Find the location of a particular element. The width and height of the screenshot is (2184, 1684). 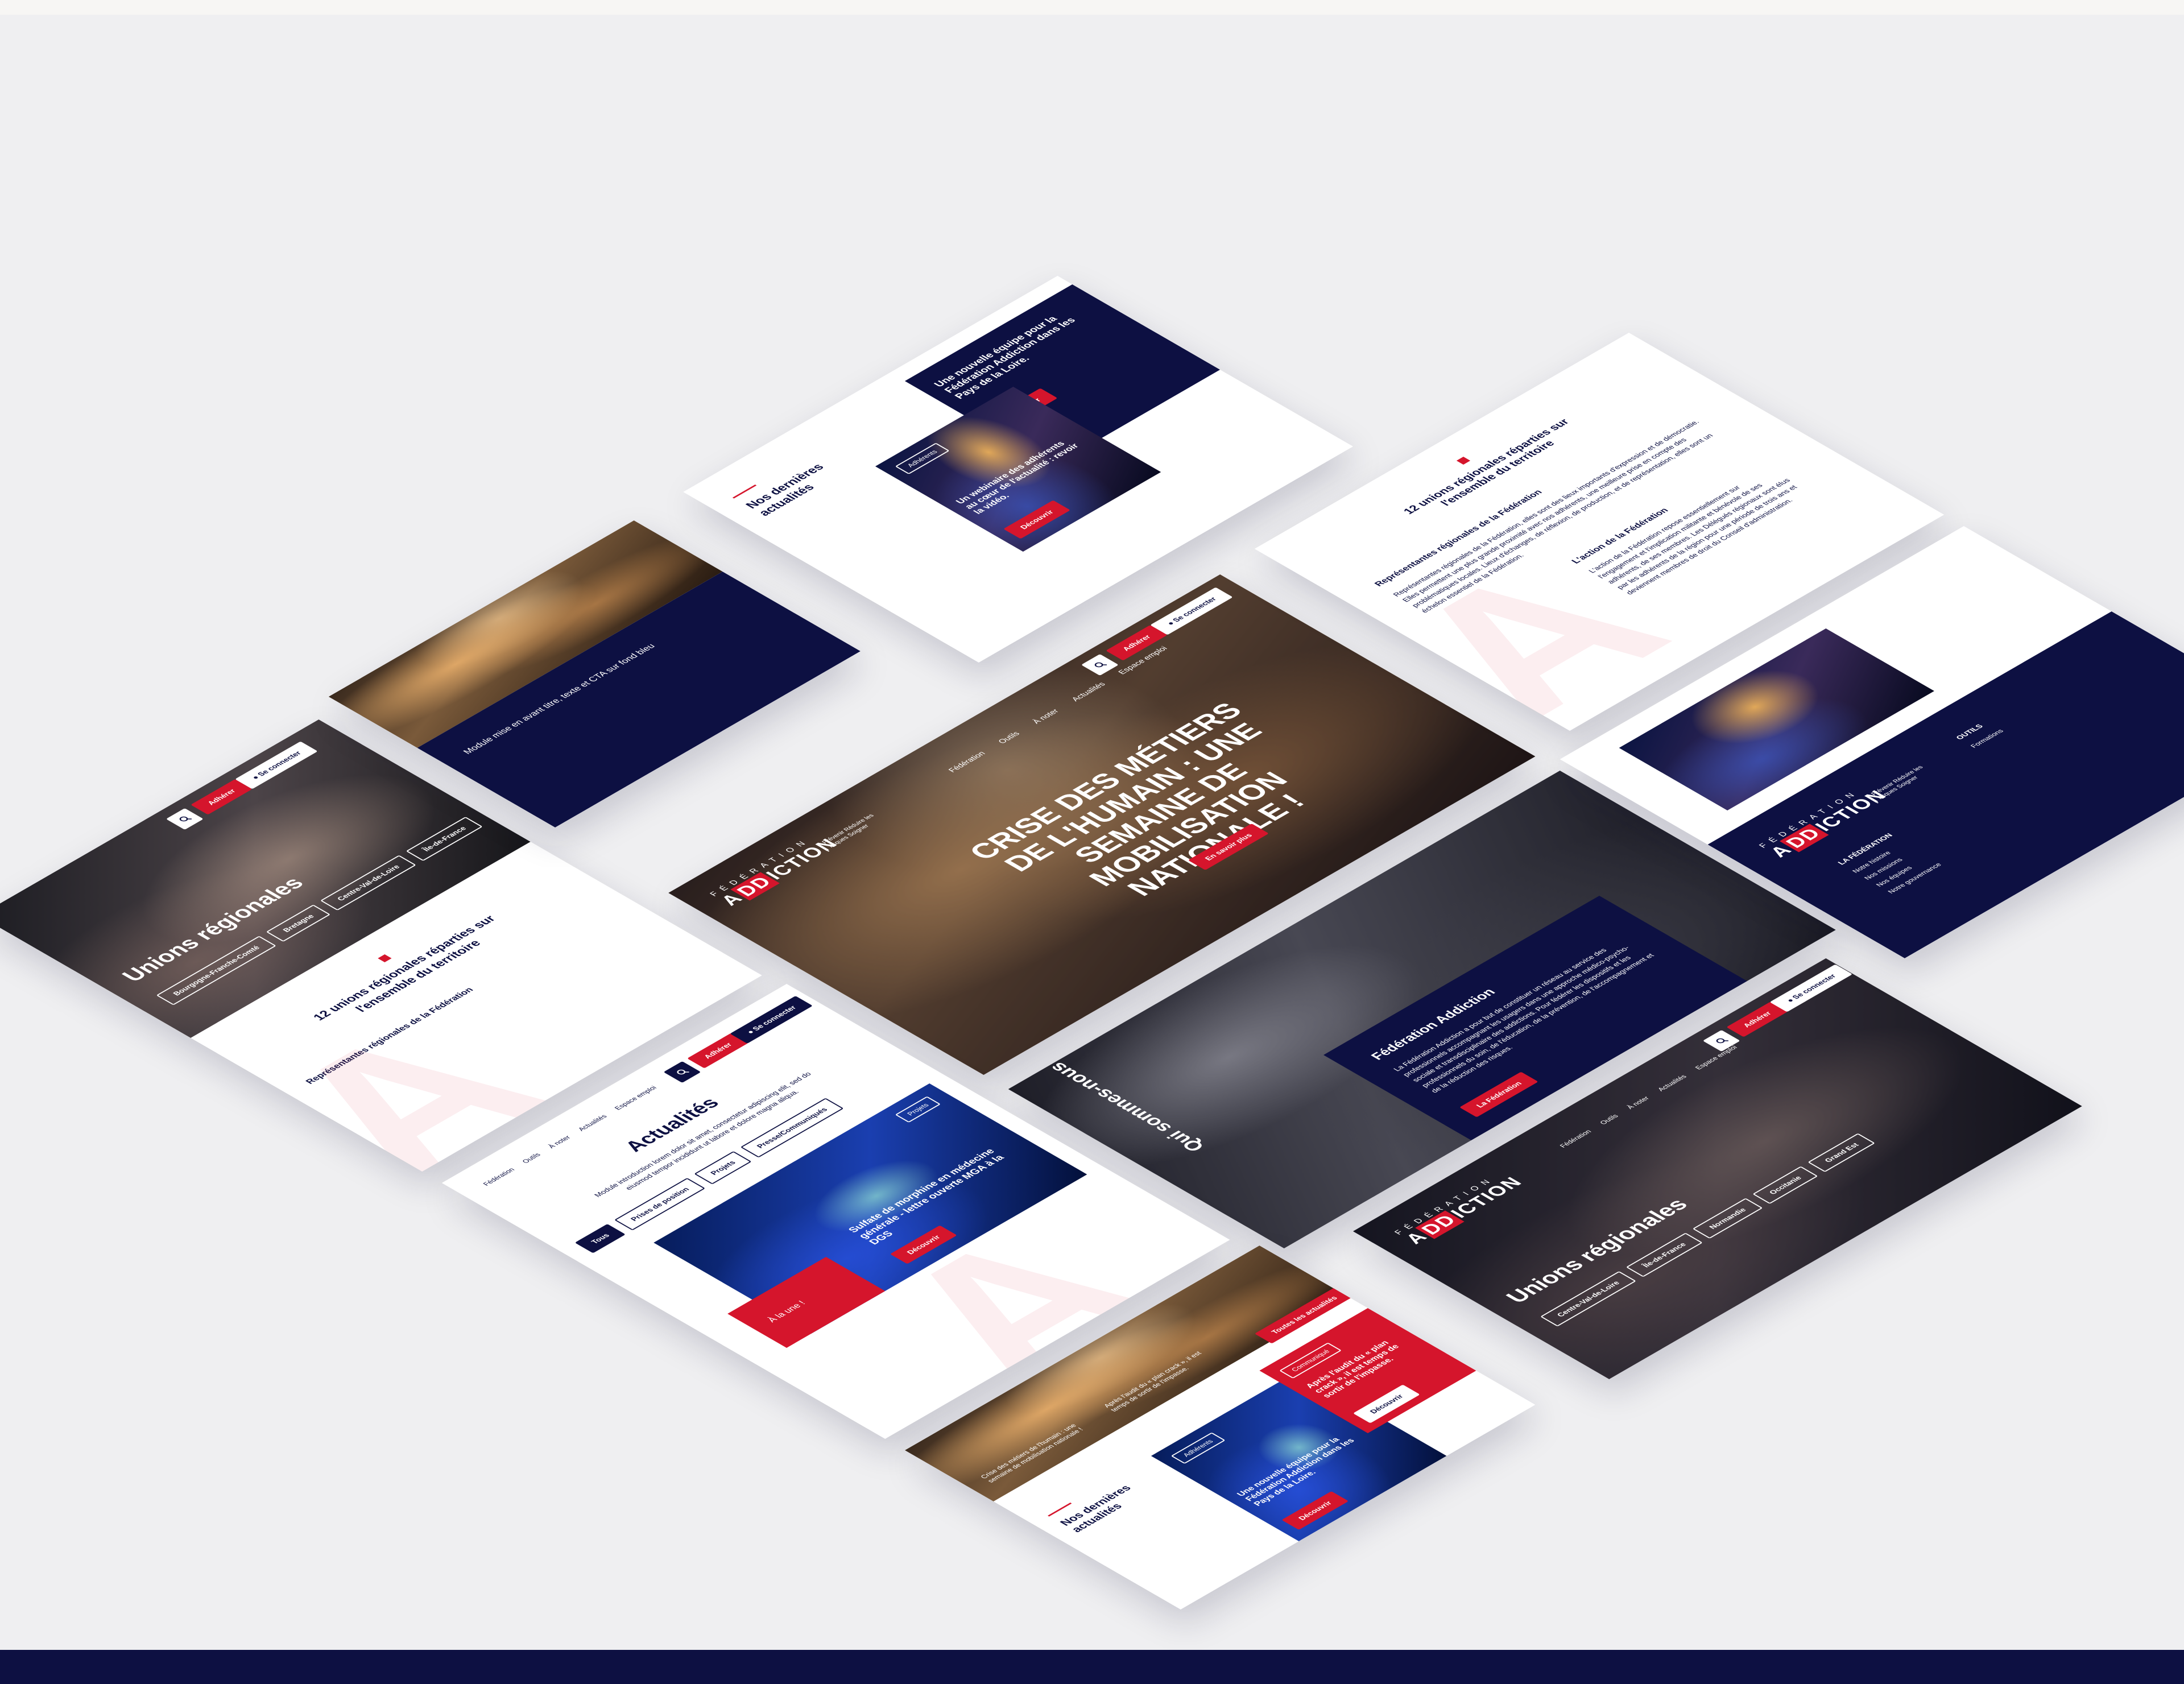

news-card-cta: Découvrir is located at coordinates (1315, 1510).